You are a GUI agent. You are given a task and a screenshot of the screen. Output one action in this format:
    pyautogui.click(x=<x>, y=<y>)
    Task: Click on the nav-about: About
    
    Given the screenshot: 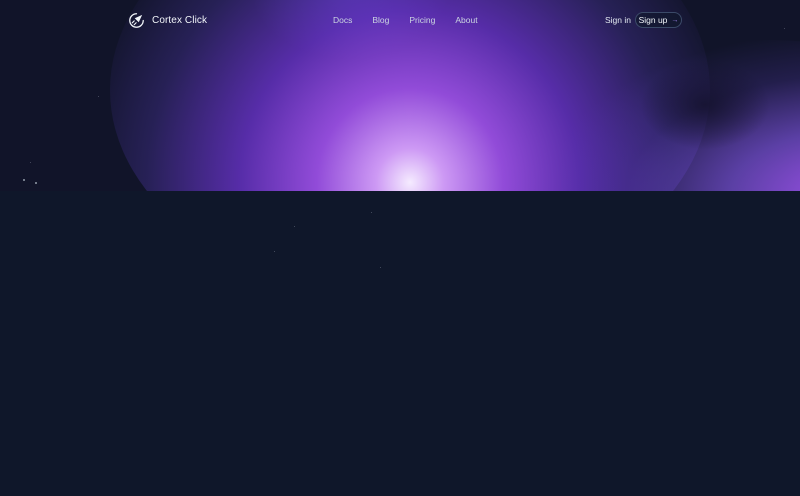 What is the action you would take?
    pyautogui.click(x=466, y=20)
    